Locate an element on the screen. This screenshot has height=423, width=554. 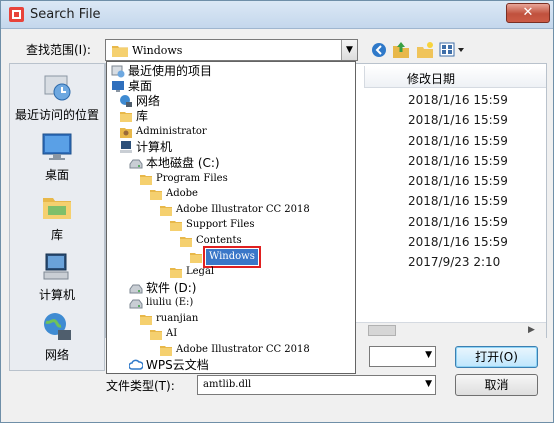
cloud-icon is located at coordinates (136, 365).